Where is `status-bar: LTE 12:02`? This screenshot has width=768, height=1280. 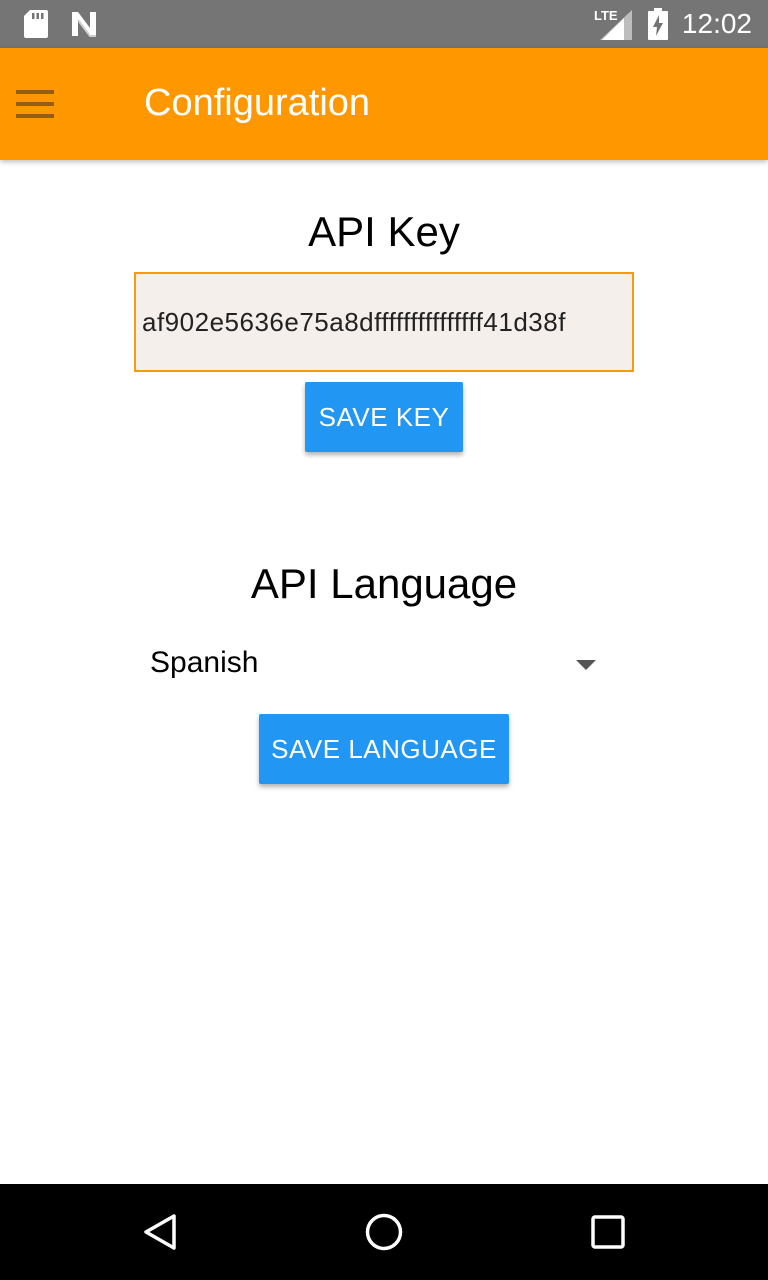
status-bar: LTE 12:02 is located at coordinates (384, 24).